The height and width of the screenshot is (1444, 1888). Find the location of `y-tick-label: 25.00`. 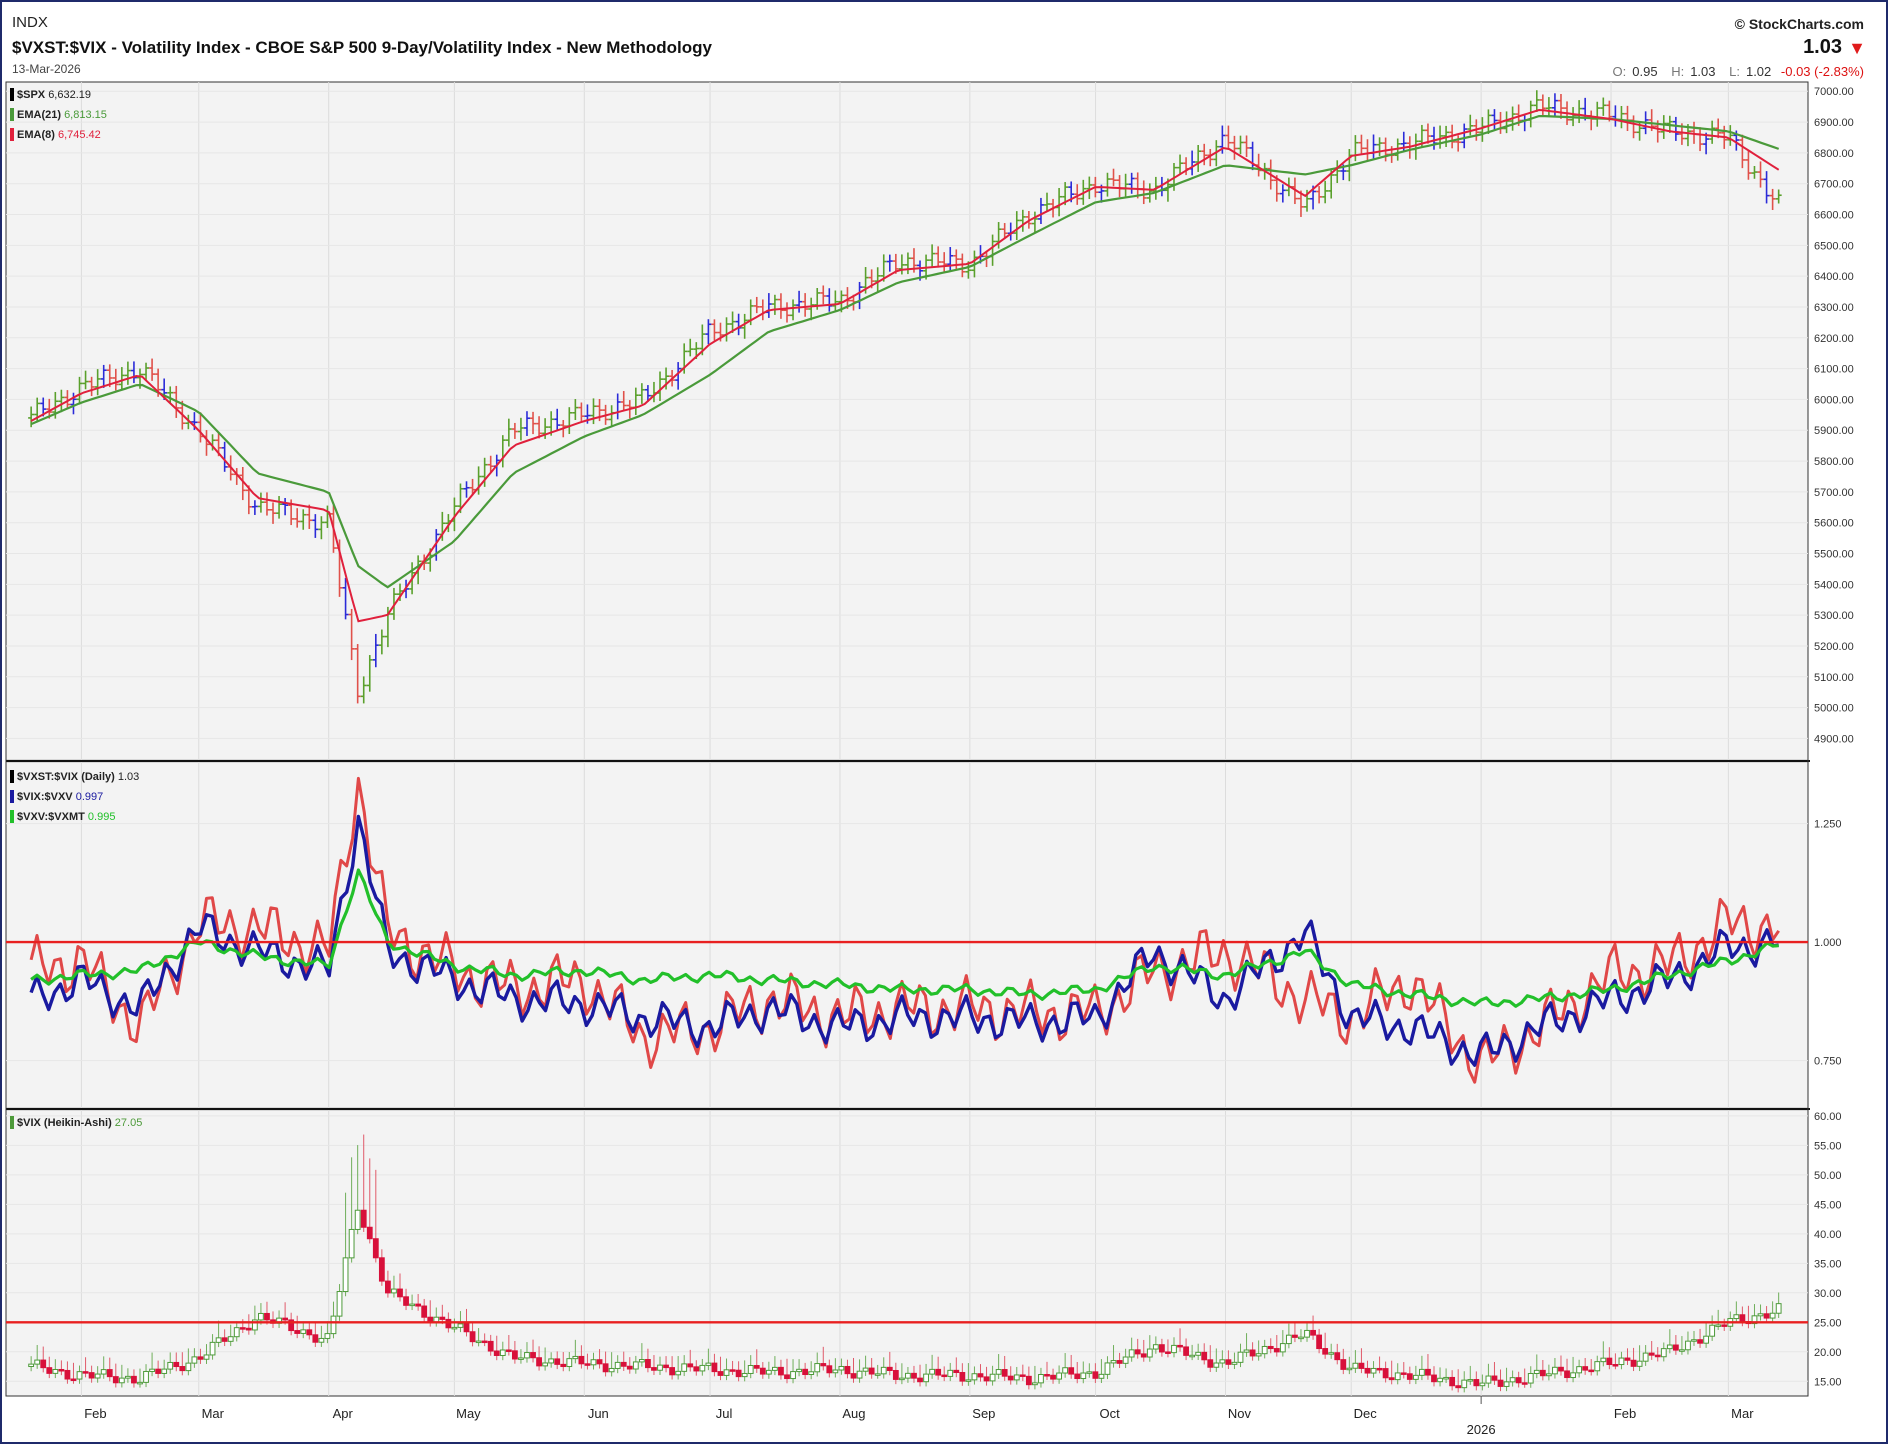

y-tick-label: 25.00 is located at coordinates (1828, 1323).